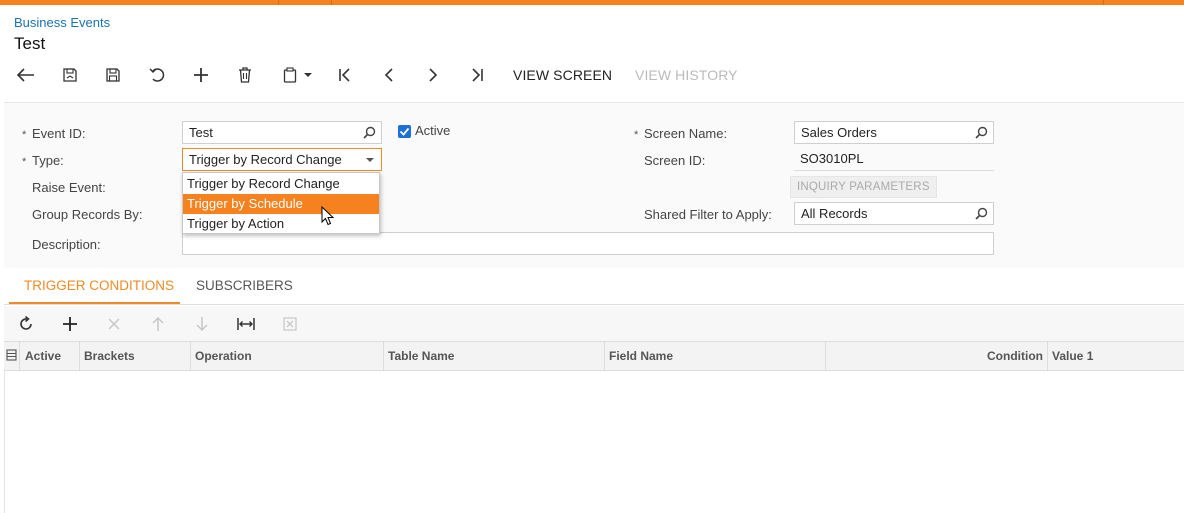 The height and width of the screenshot is (513, 1184). What do you see at coordinates (48, 160) in the screenshot?
I see `type-label: Type:` at bounding box center [48, 160].